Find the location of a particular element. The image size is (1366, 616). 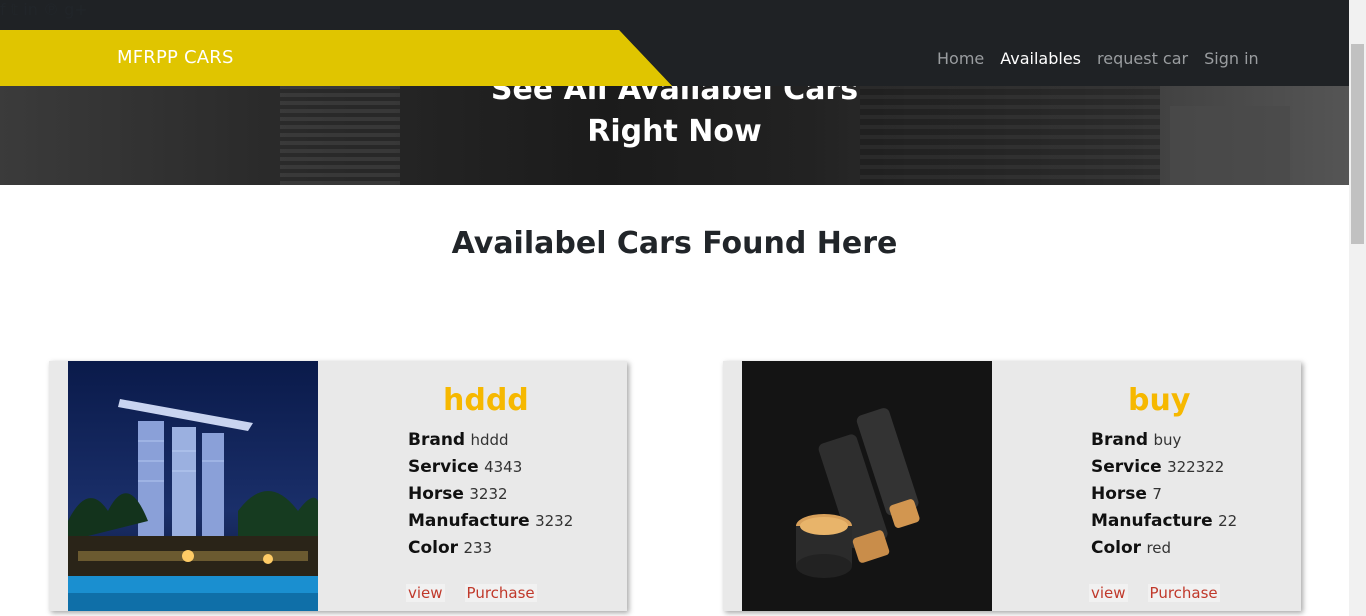

spec-value: 233 is located at coordinates (478, 548).